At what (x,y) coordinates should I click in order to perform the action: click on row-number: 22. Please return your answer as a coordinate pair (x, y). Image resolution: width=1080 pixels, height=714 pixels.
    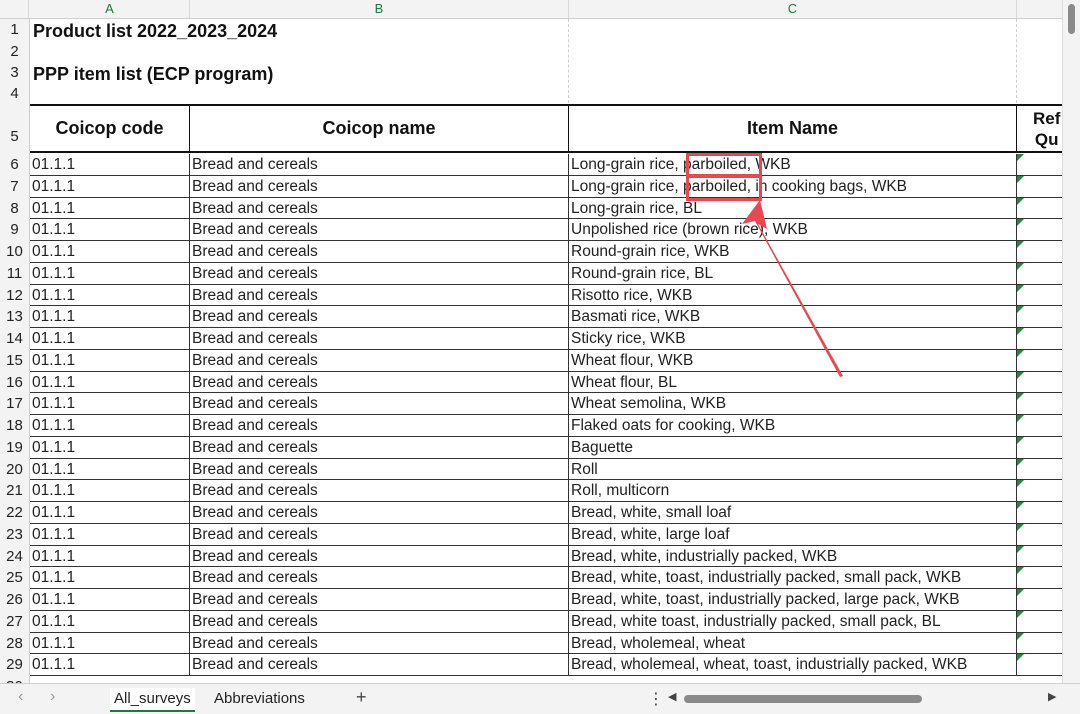
    Looking at the image, I should click on (14, 513).